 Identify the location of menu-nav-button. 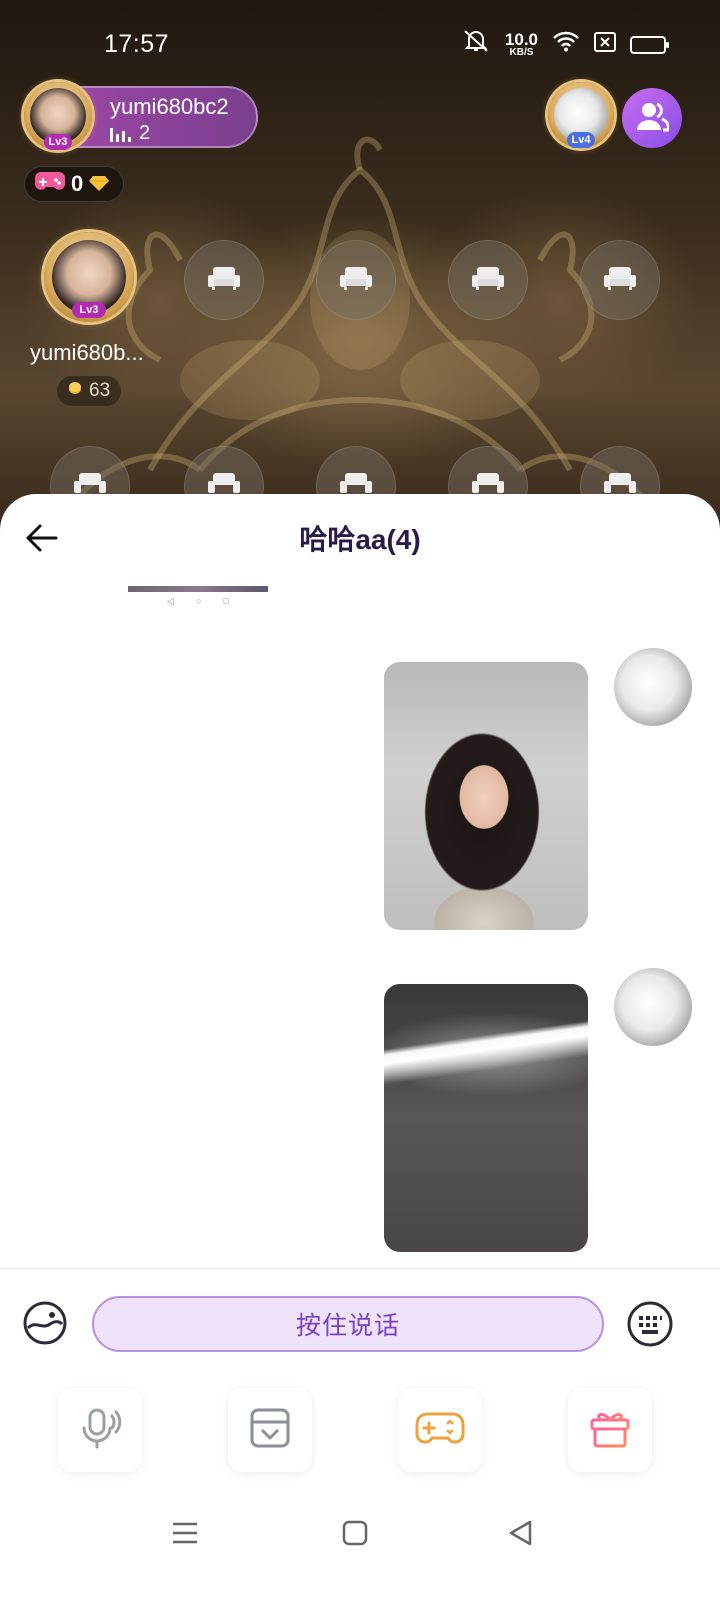
(185, 1535).